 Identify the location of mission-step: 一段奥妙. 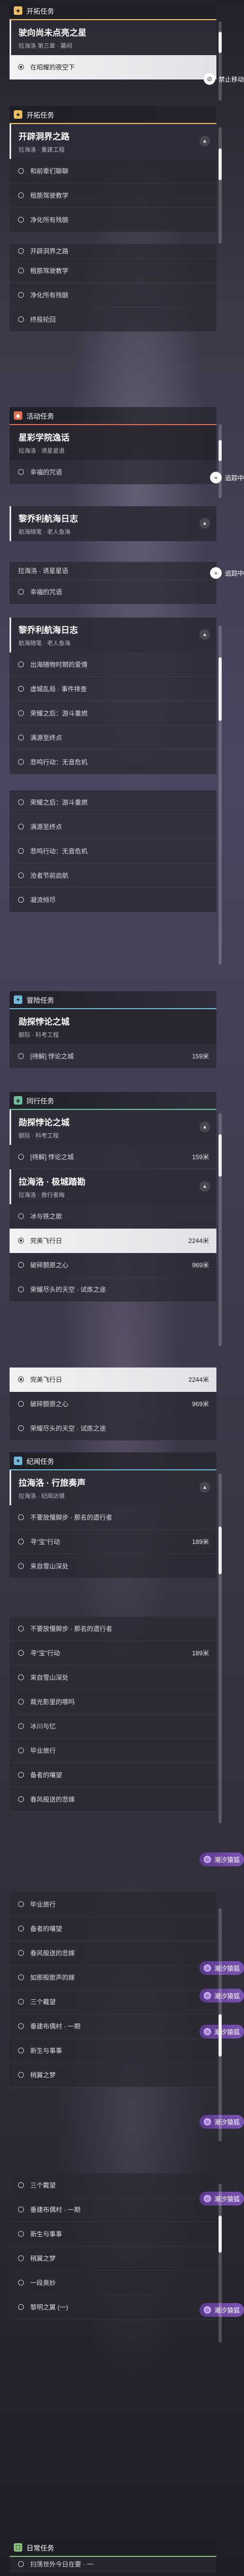
(113, 2283).